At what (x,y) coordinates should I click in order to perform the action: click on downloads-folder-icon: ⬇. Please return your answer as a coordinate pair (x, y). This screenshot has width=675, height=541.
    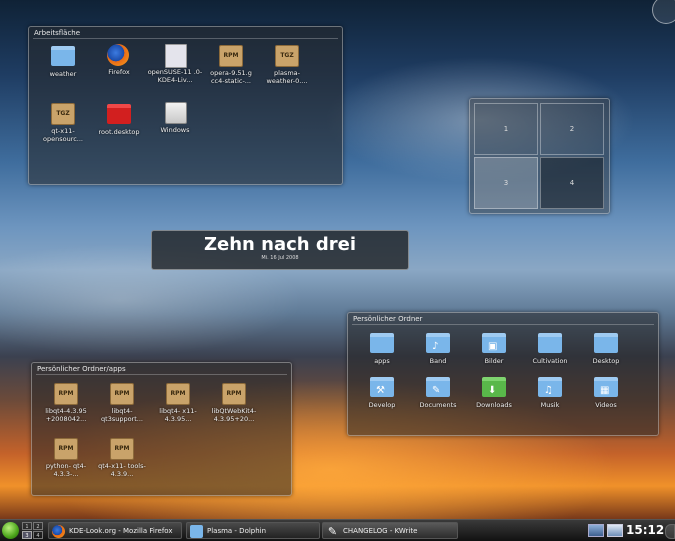
    Looking at the image, I should click on (494, 388).